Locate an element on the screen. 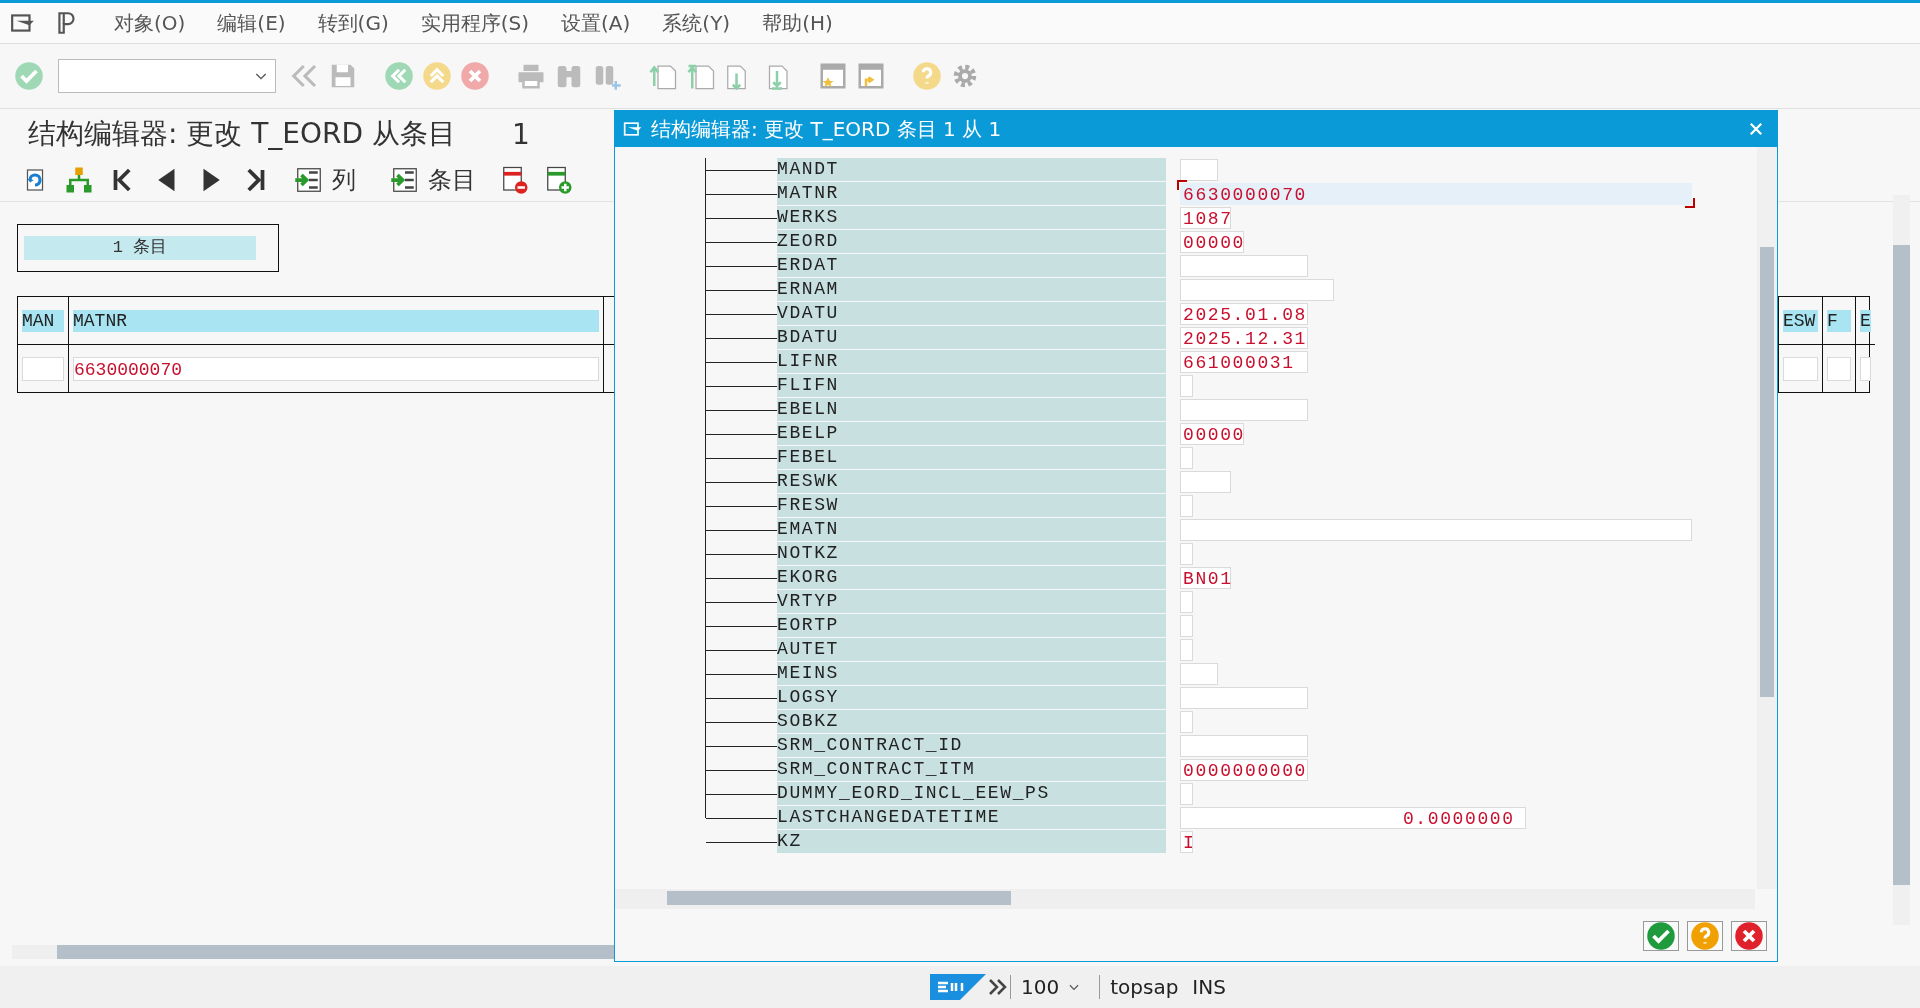 This screenshot has width=1920, height=1008. shortcut-icon is located at coordinates (871, 76).